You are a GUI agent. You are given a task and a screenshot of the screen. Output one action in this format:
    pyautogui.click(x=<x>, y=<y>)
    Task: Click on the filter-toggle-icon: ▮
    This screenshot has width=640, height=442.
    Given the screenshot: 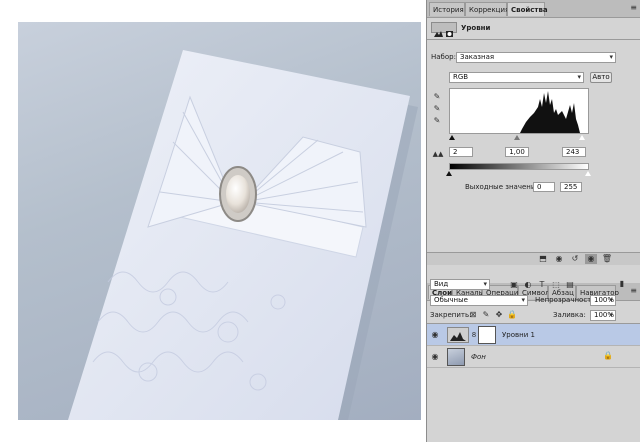 What is the action you would take?
    pyautogui.click(x=622, y=284)
    